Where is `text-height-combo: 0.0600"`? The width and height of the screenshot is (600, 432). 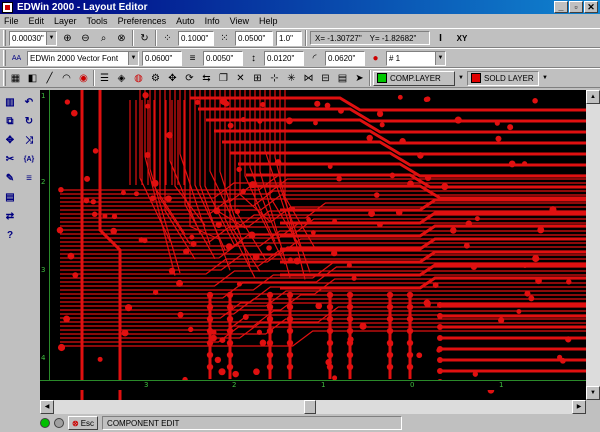 text-height-combo: 0.0600" is located at coordinates (162, 58).